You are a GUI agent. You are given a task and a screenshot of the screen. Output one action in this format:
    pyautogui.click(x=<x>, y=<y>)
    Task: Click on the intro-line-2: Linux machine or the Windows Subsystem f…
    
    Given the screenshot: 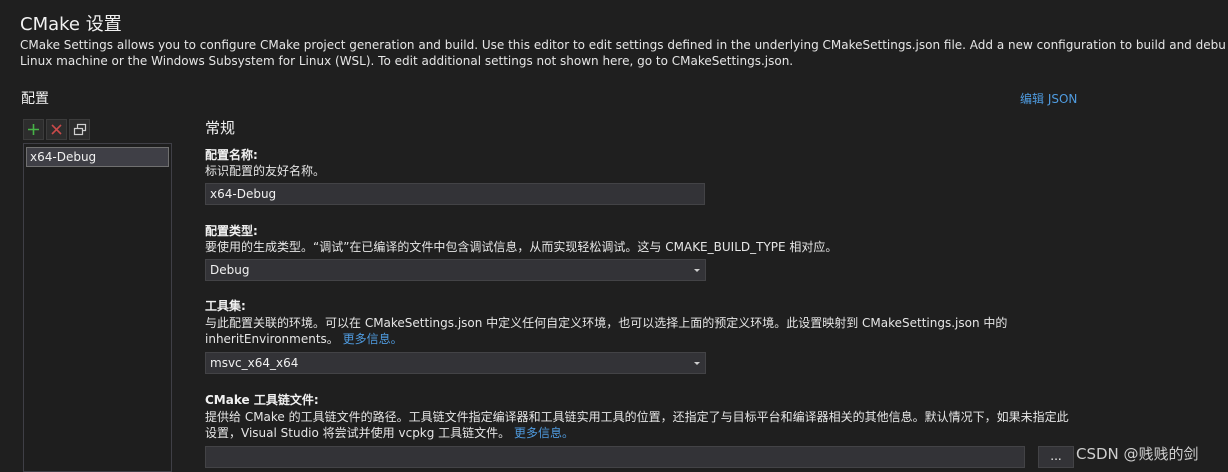 What is the action you would take?
    pyautogui.click(x=407, y=61)
    